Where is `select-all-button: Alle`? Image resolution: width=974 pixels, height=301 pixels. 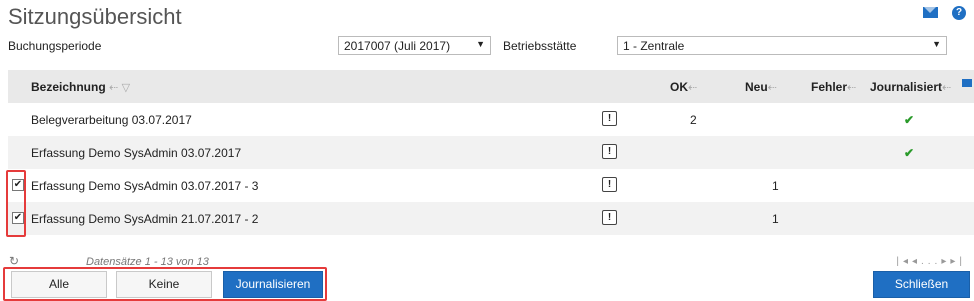 select-all-button: Alle is located at coordinates (59, 284).